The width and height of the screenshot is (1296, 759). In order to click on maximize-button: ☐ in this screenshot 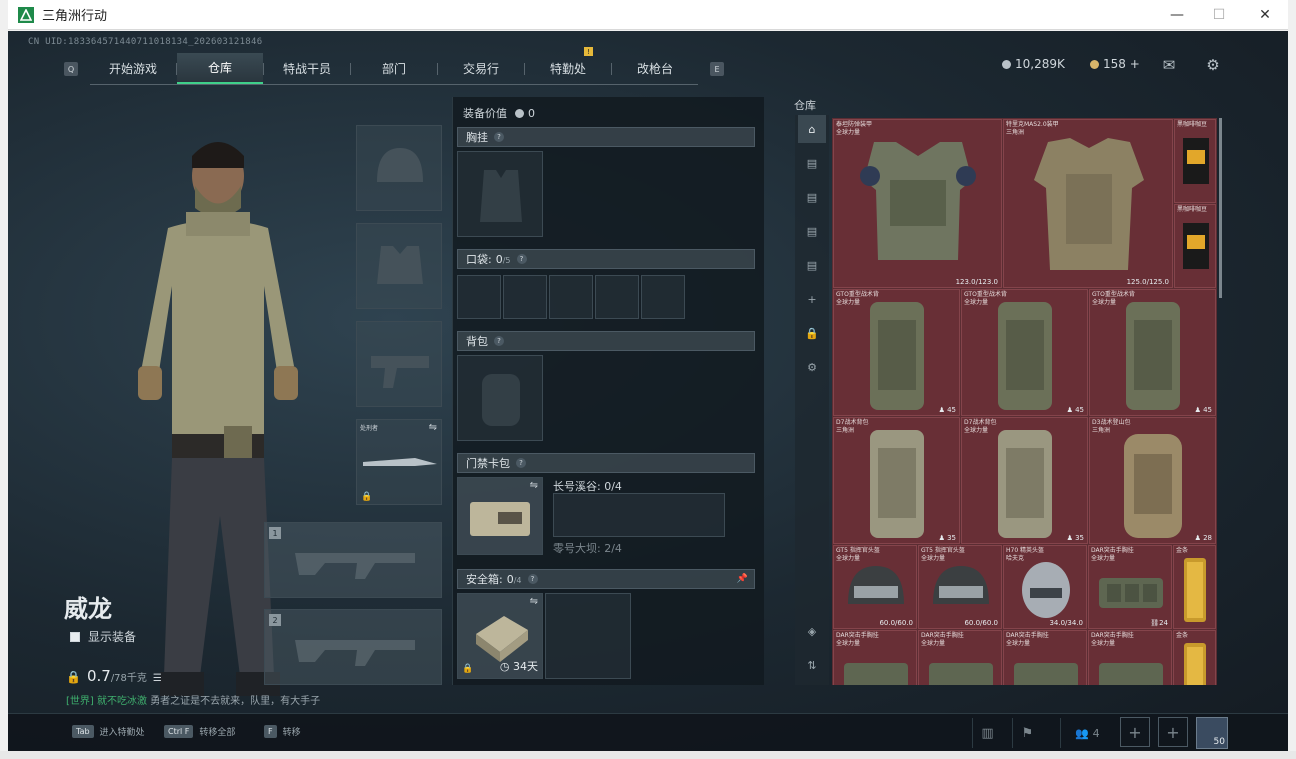, I will do `click(1219, 15)`.